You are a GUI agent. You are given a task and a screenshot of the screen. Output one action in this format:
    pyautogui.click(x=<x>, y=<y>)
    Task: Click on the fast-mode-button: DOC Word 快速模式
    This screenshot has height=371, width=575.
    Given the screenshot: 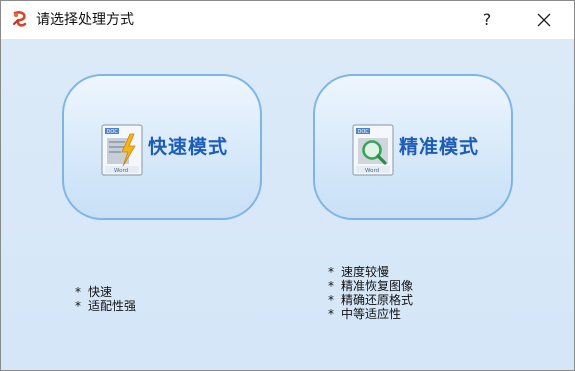 What is the action you would take?
    pyautogui.click(x=162, y=147)
    